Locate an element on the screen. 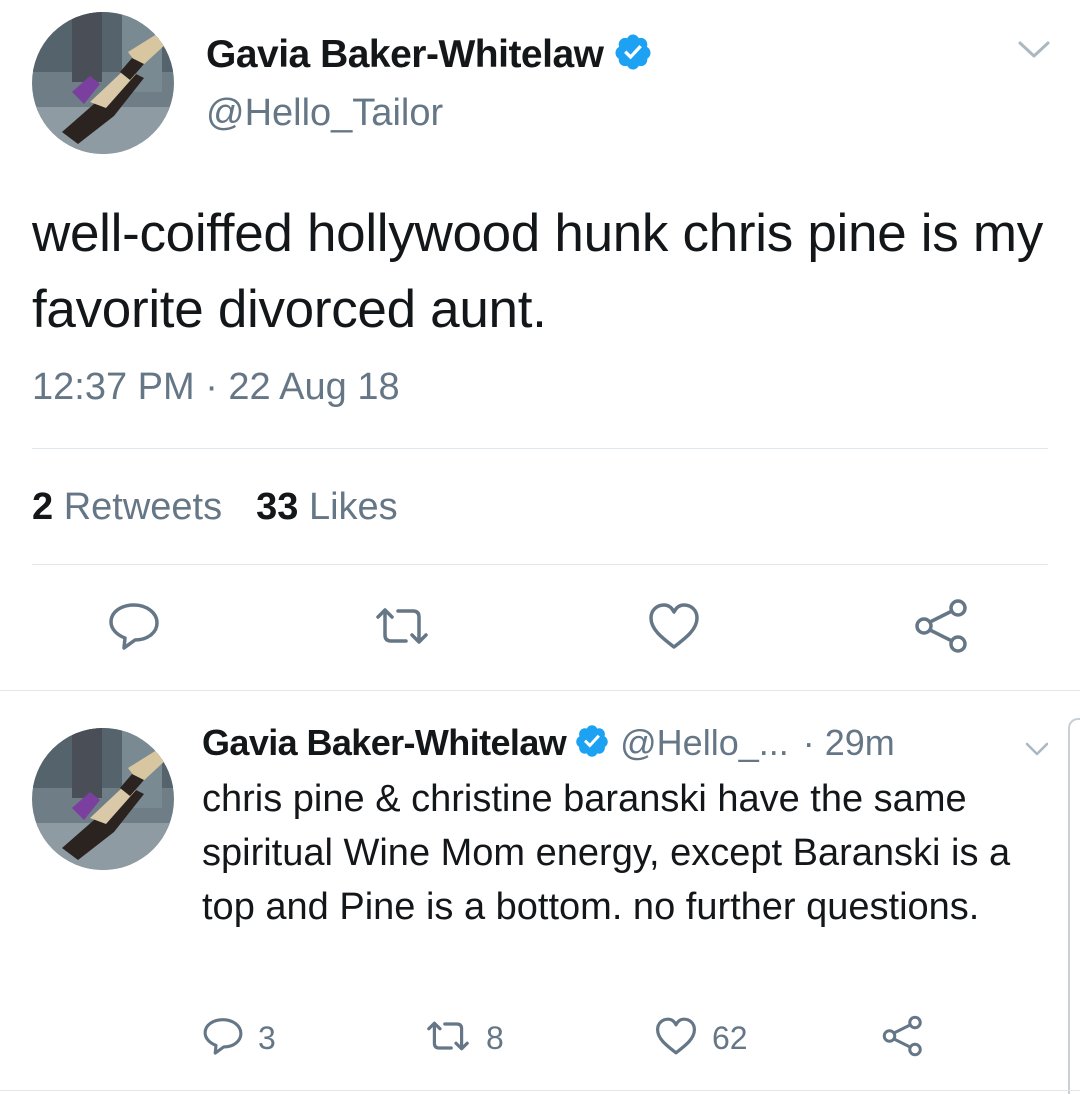 Image resolution: width=1080 pixels, height=1094 pixels. reply-retweet-button: 8 is located at coordinates (464, 1038).